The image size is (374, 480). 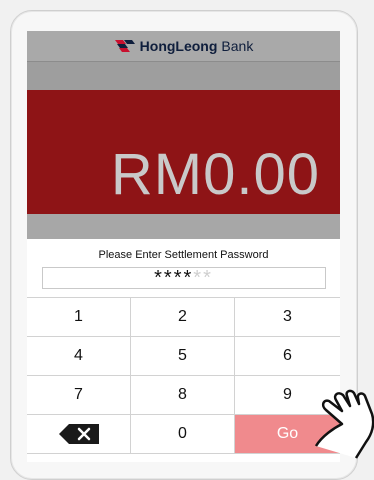 What do you see at coordinates (183, 395) in the screenshot?
I see `key-8: 8` at bounding box center [183, 395].